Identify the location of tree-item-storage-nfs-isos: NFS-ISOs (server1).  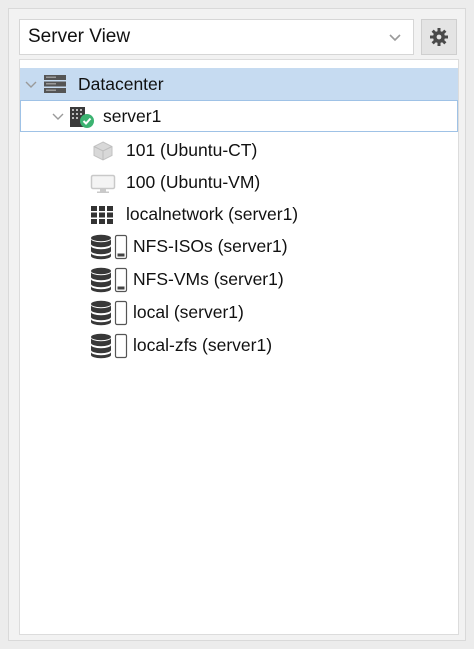
(239, 246).